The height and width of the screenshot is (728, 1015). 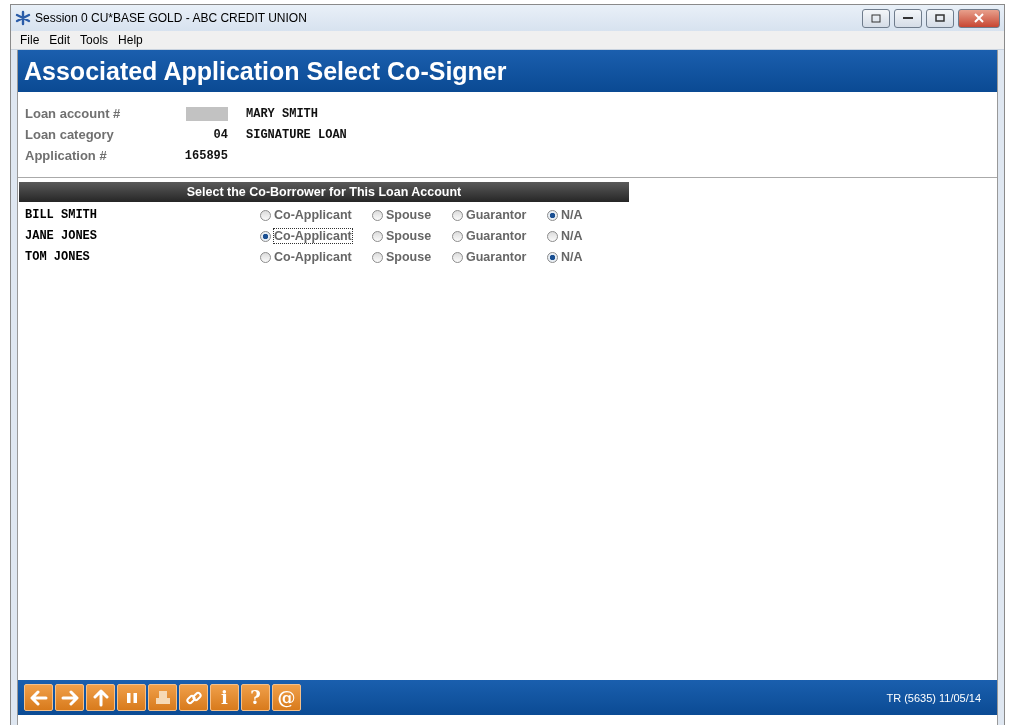 What do you see at coordinates (207, 113) in the screenshot?
I see `redacted-value` at bounding box center [207, 113].